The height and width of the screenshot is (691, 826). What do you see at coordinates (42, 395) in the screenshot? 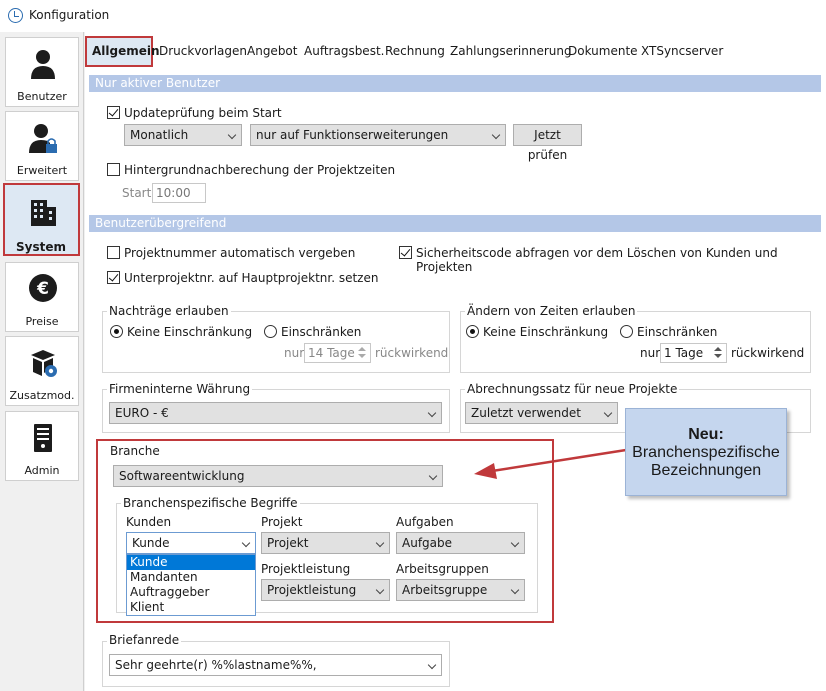
I see `sidebar-item-label: Zusatzmod.` at bounding box center [42, 395].